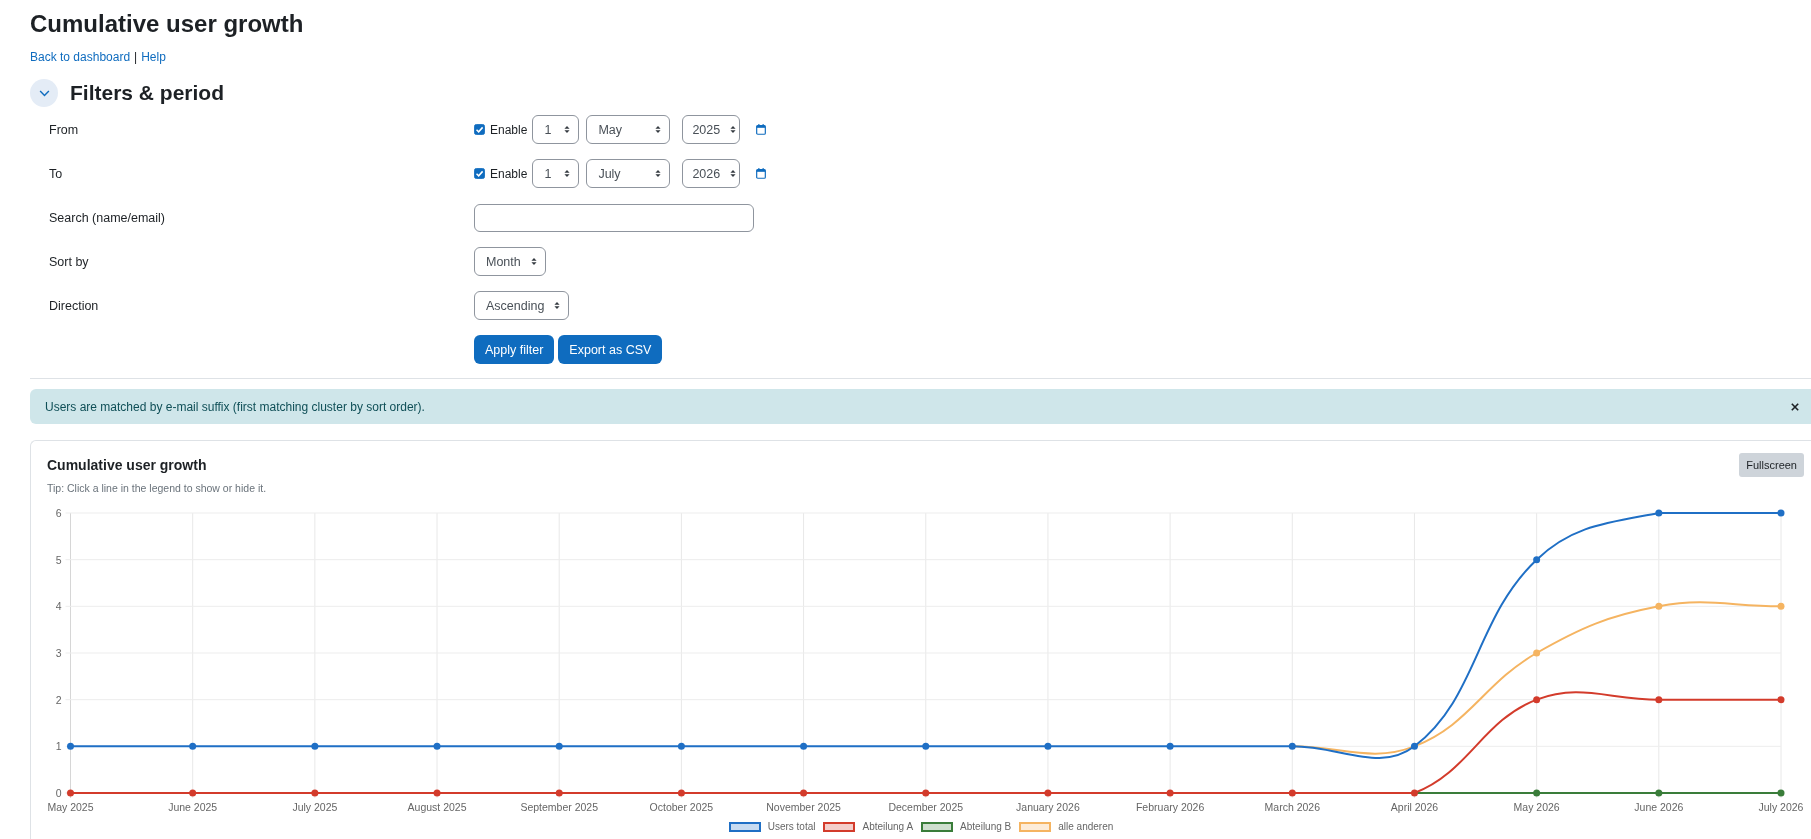 Image resolution: width=1811 pixels, height=839 pixels. Describe the element at coordinates (56, 173) in the screenshot. I see `field-label: To` at that location.